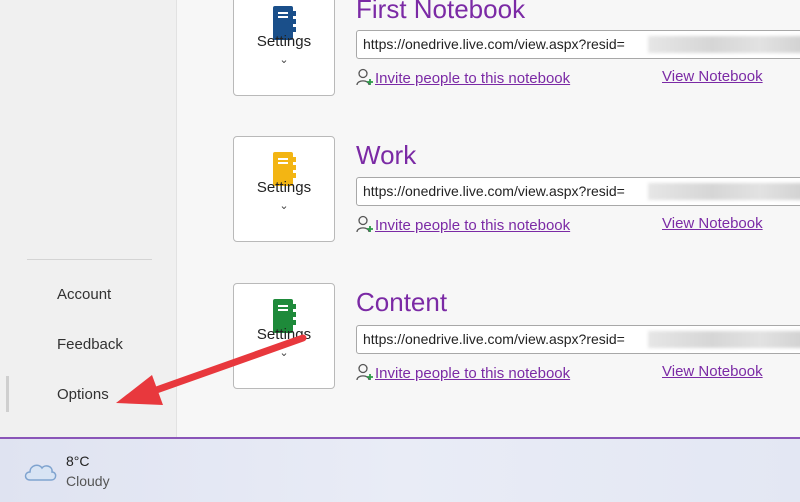  I want to click on weather-temperature: 8°C, so click(78, 461).